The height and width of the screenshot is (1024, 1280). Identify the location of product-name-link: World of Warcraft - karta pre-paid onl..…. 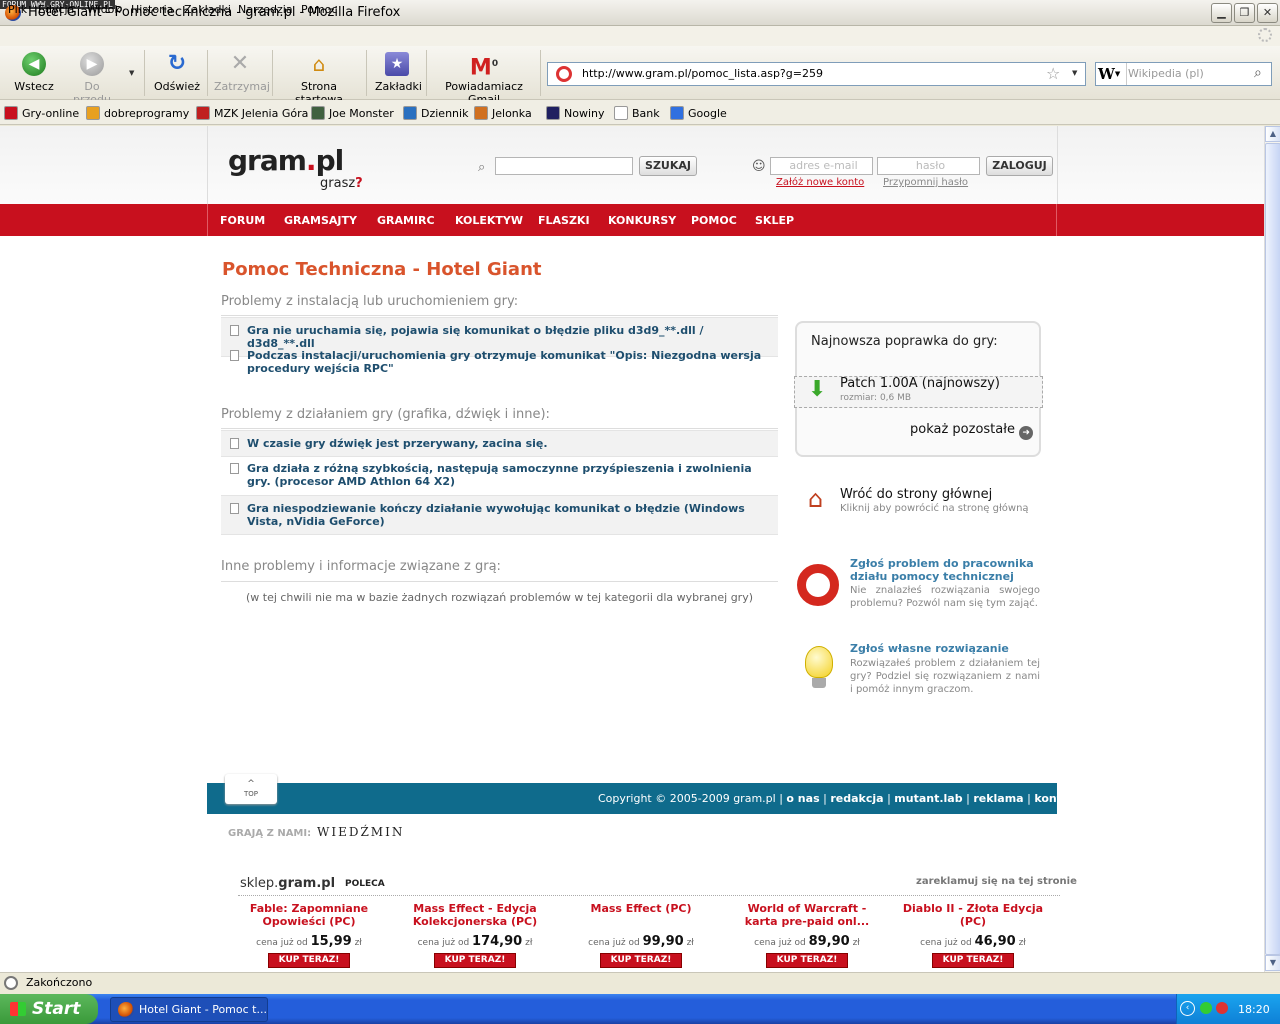
(807, 916).